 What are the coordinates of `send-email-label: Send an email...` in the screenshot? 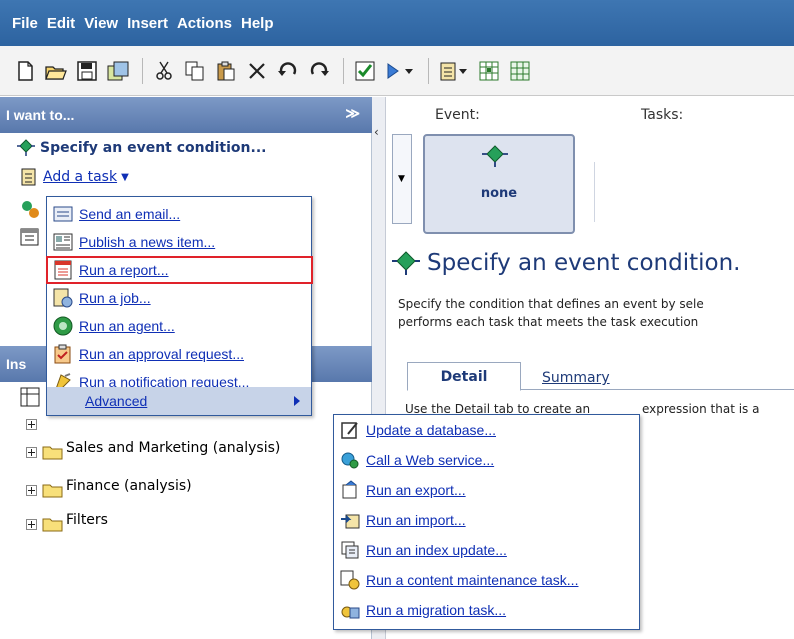 It's located at (129, 214).